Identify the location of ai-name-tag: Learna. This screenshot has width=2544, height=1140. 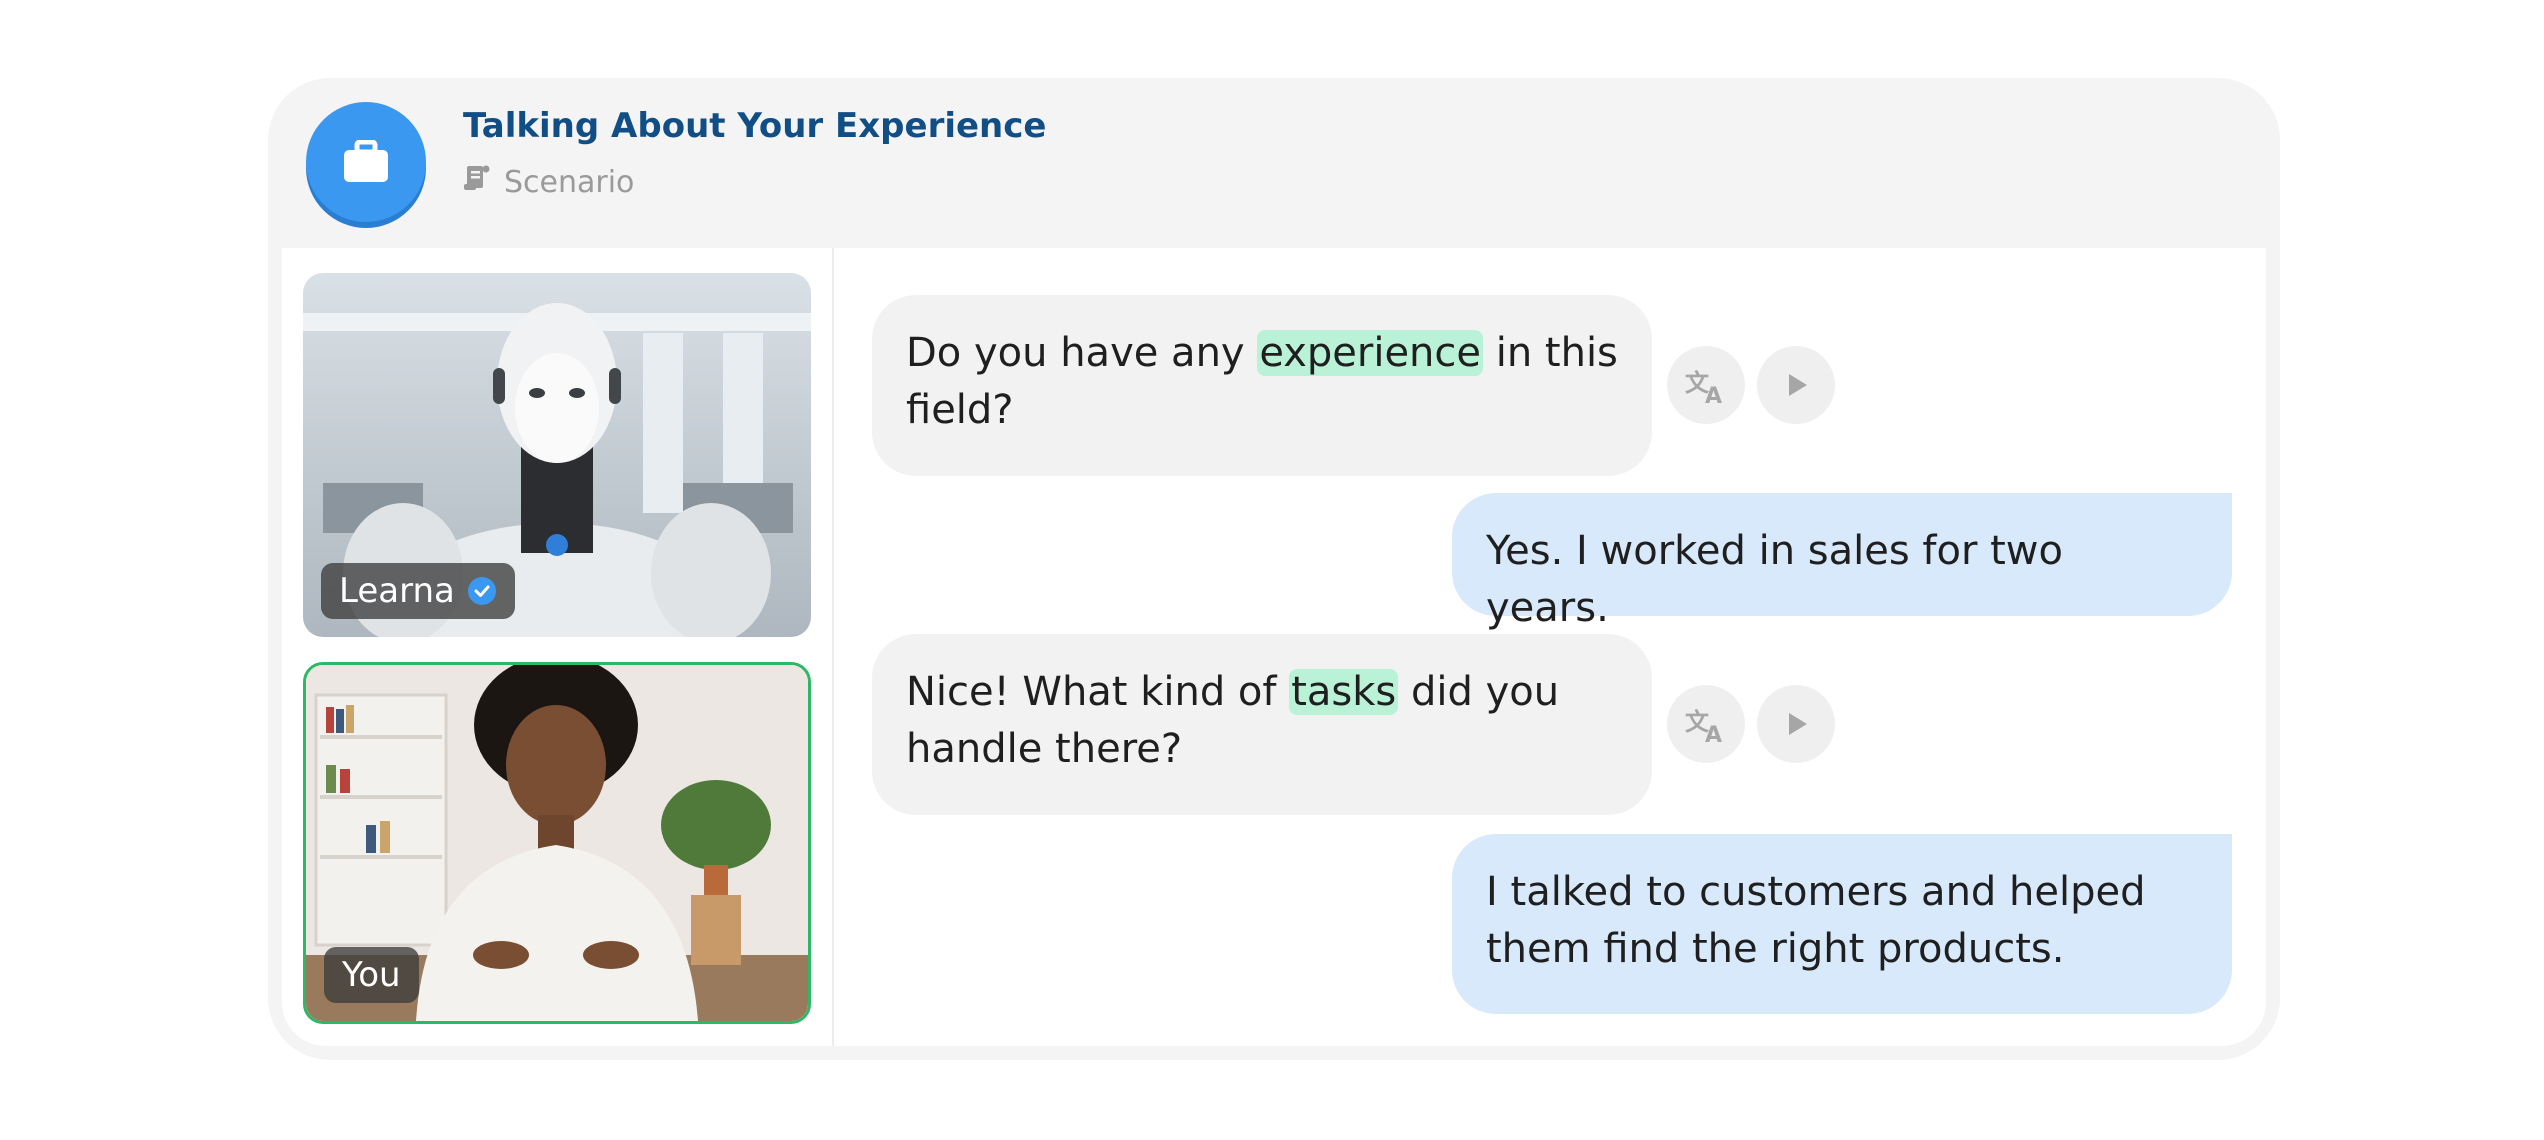
(418, 591).